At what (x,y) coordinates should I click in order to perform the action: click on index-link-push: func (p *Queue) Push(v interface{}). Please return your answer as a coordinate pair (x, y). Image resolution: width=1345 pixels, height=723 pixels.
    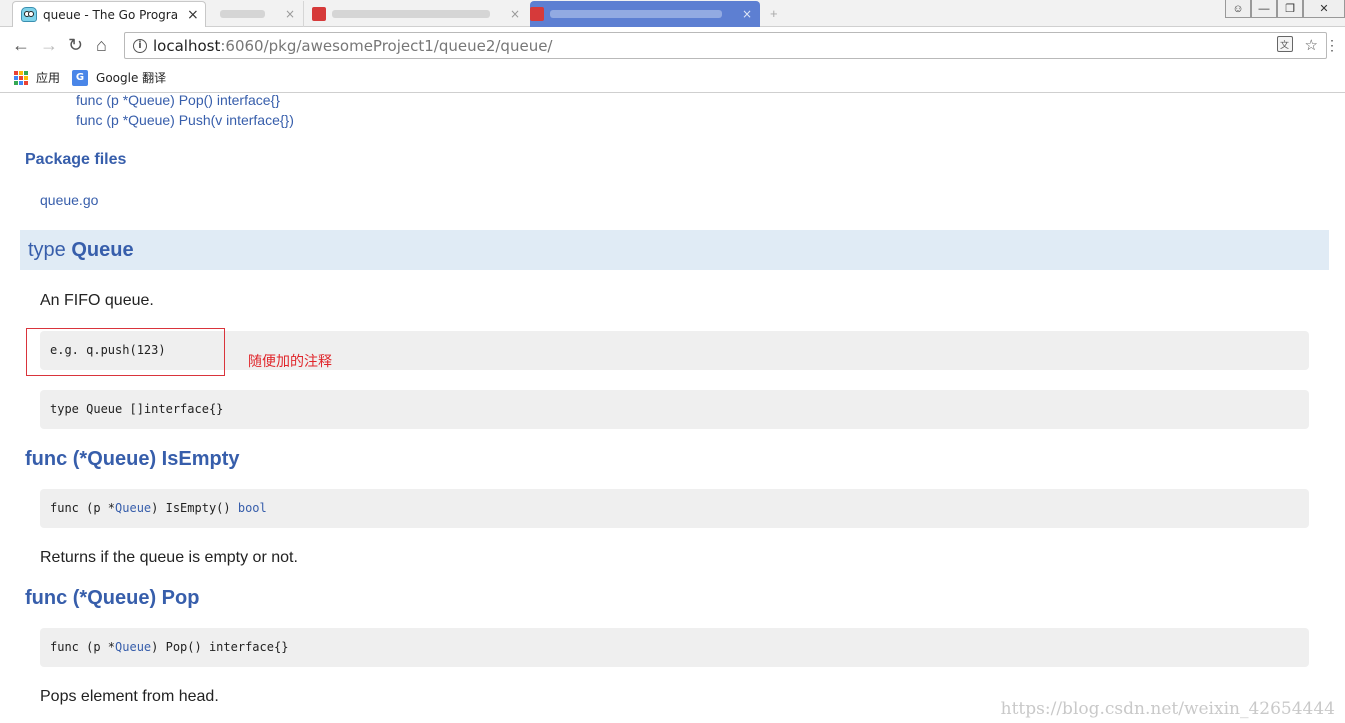
    Looking at the image, I should click on (185, 120).